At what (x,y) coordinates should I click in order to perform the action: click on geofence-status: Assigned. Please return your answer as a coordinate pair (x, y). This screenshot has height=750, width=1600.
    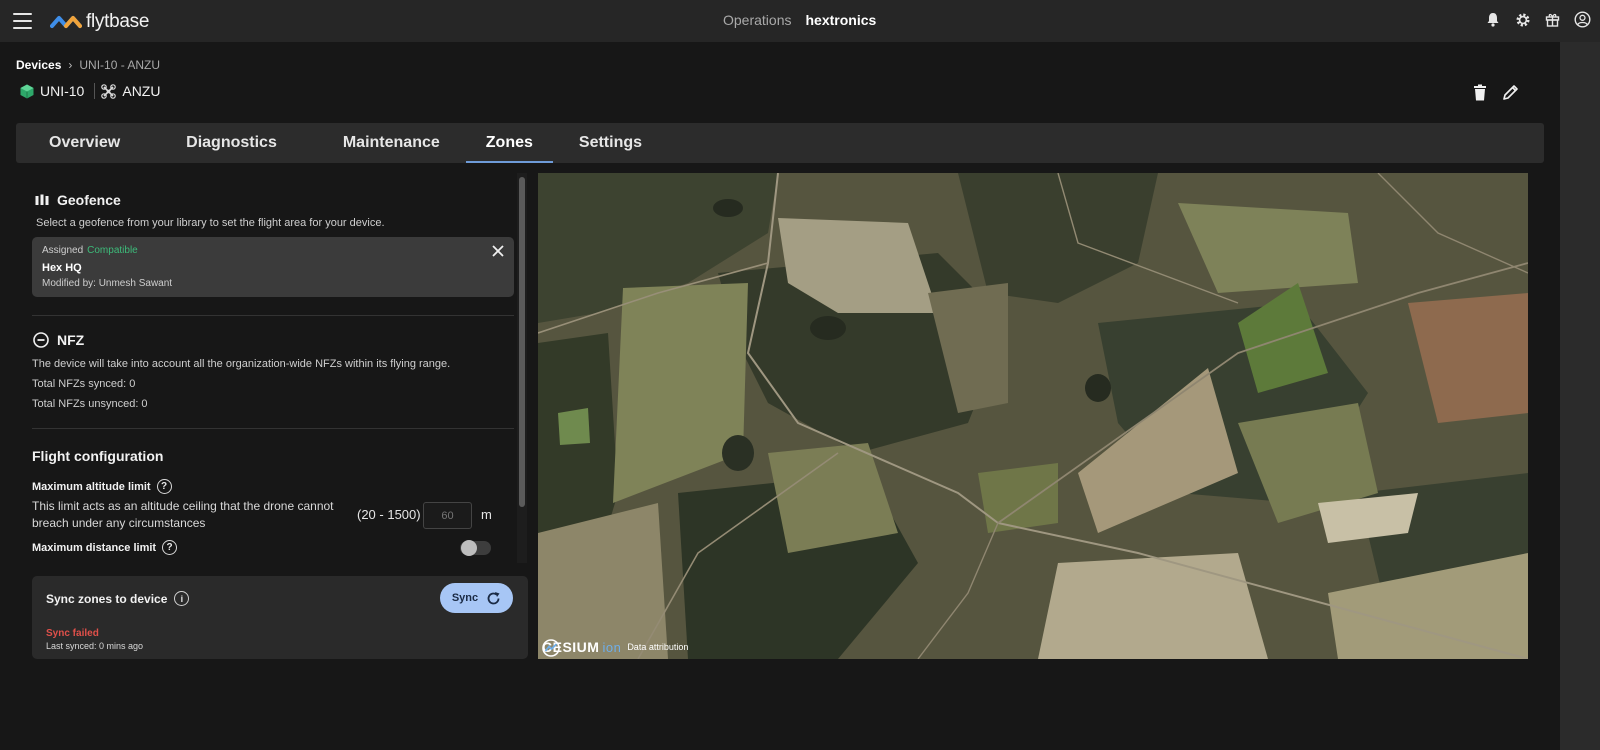
    Looking at the image, I should click on (63, 250).